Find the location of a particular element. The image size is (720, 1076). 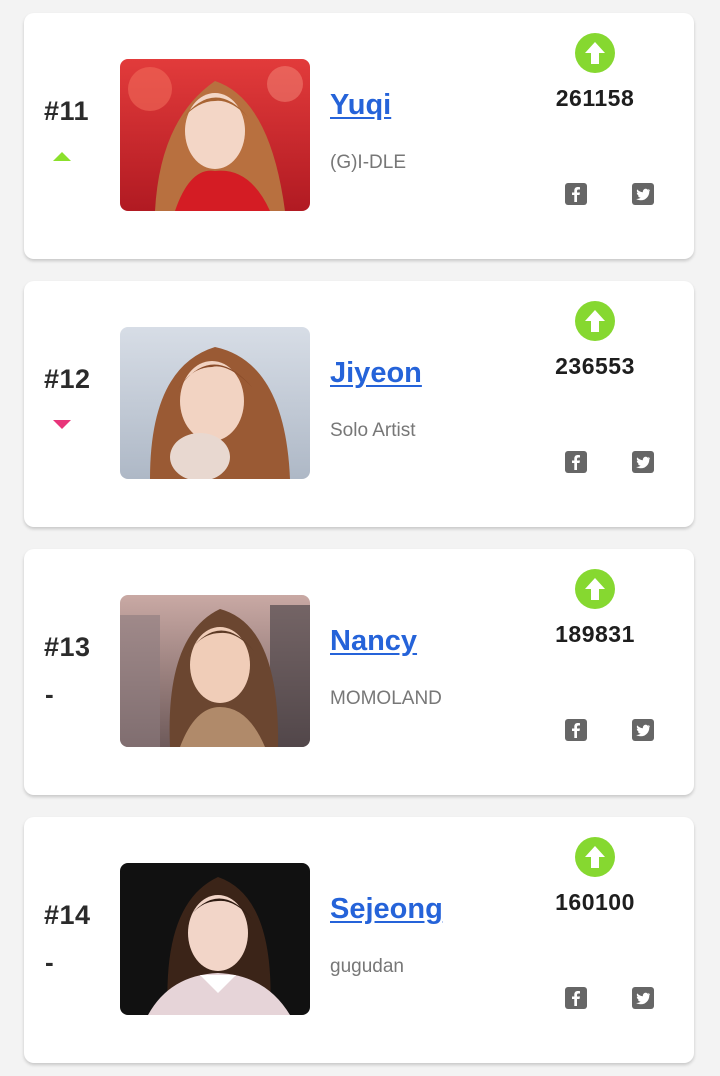

artist-name-link: Sejeong is located at coordinates (386, 909).